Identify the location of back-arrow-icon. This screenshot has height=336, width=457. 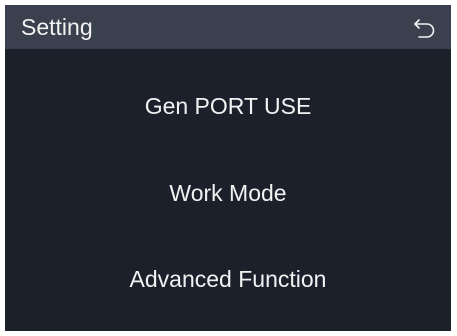
(424, 28).